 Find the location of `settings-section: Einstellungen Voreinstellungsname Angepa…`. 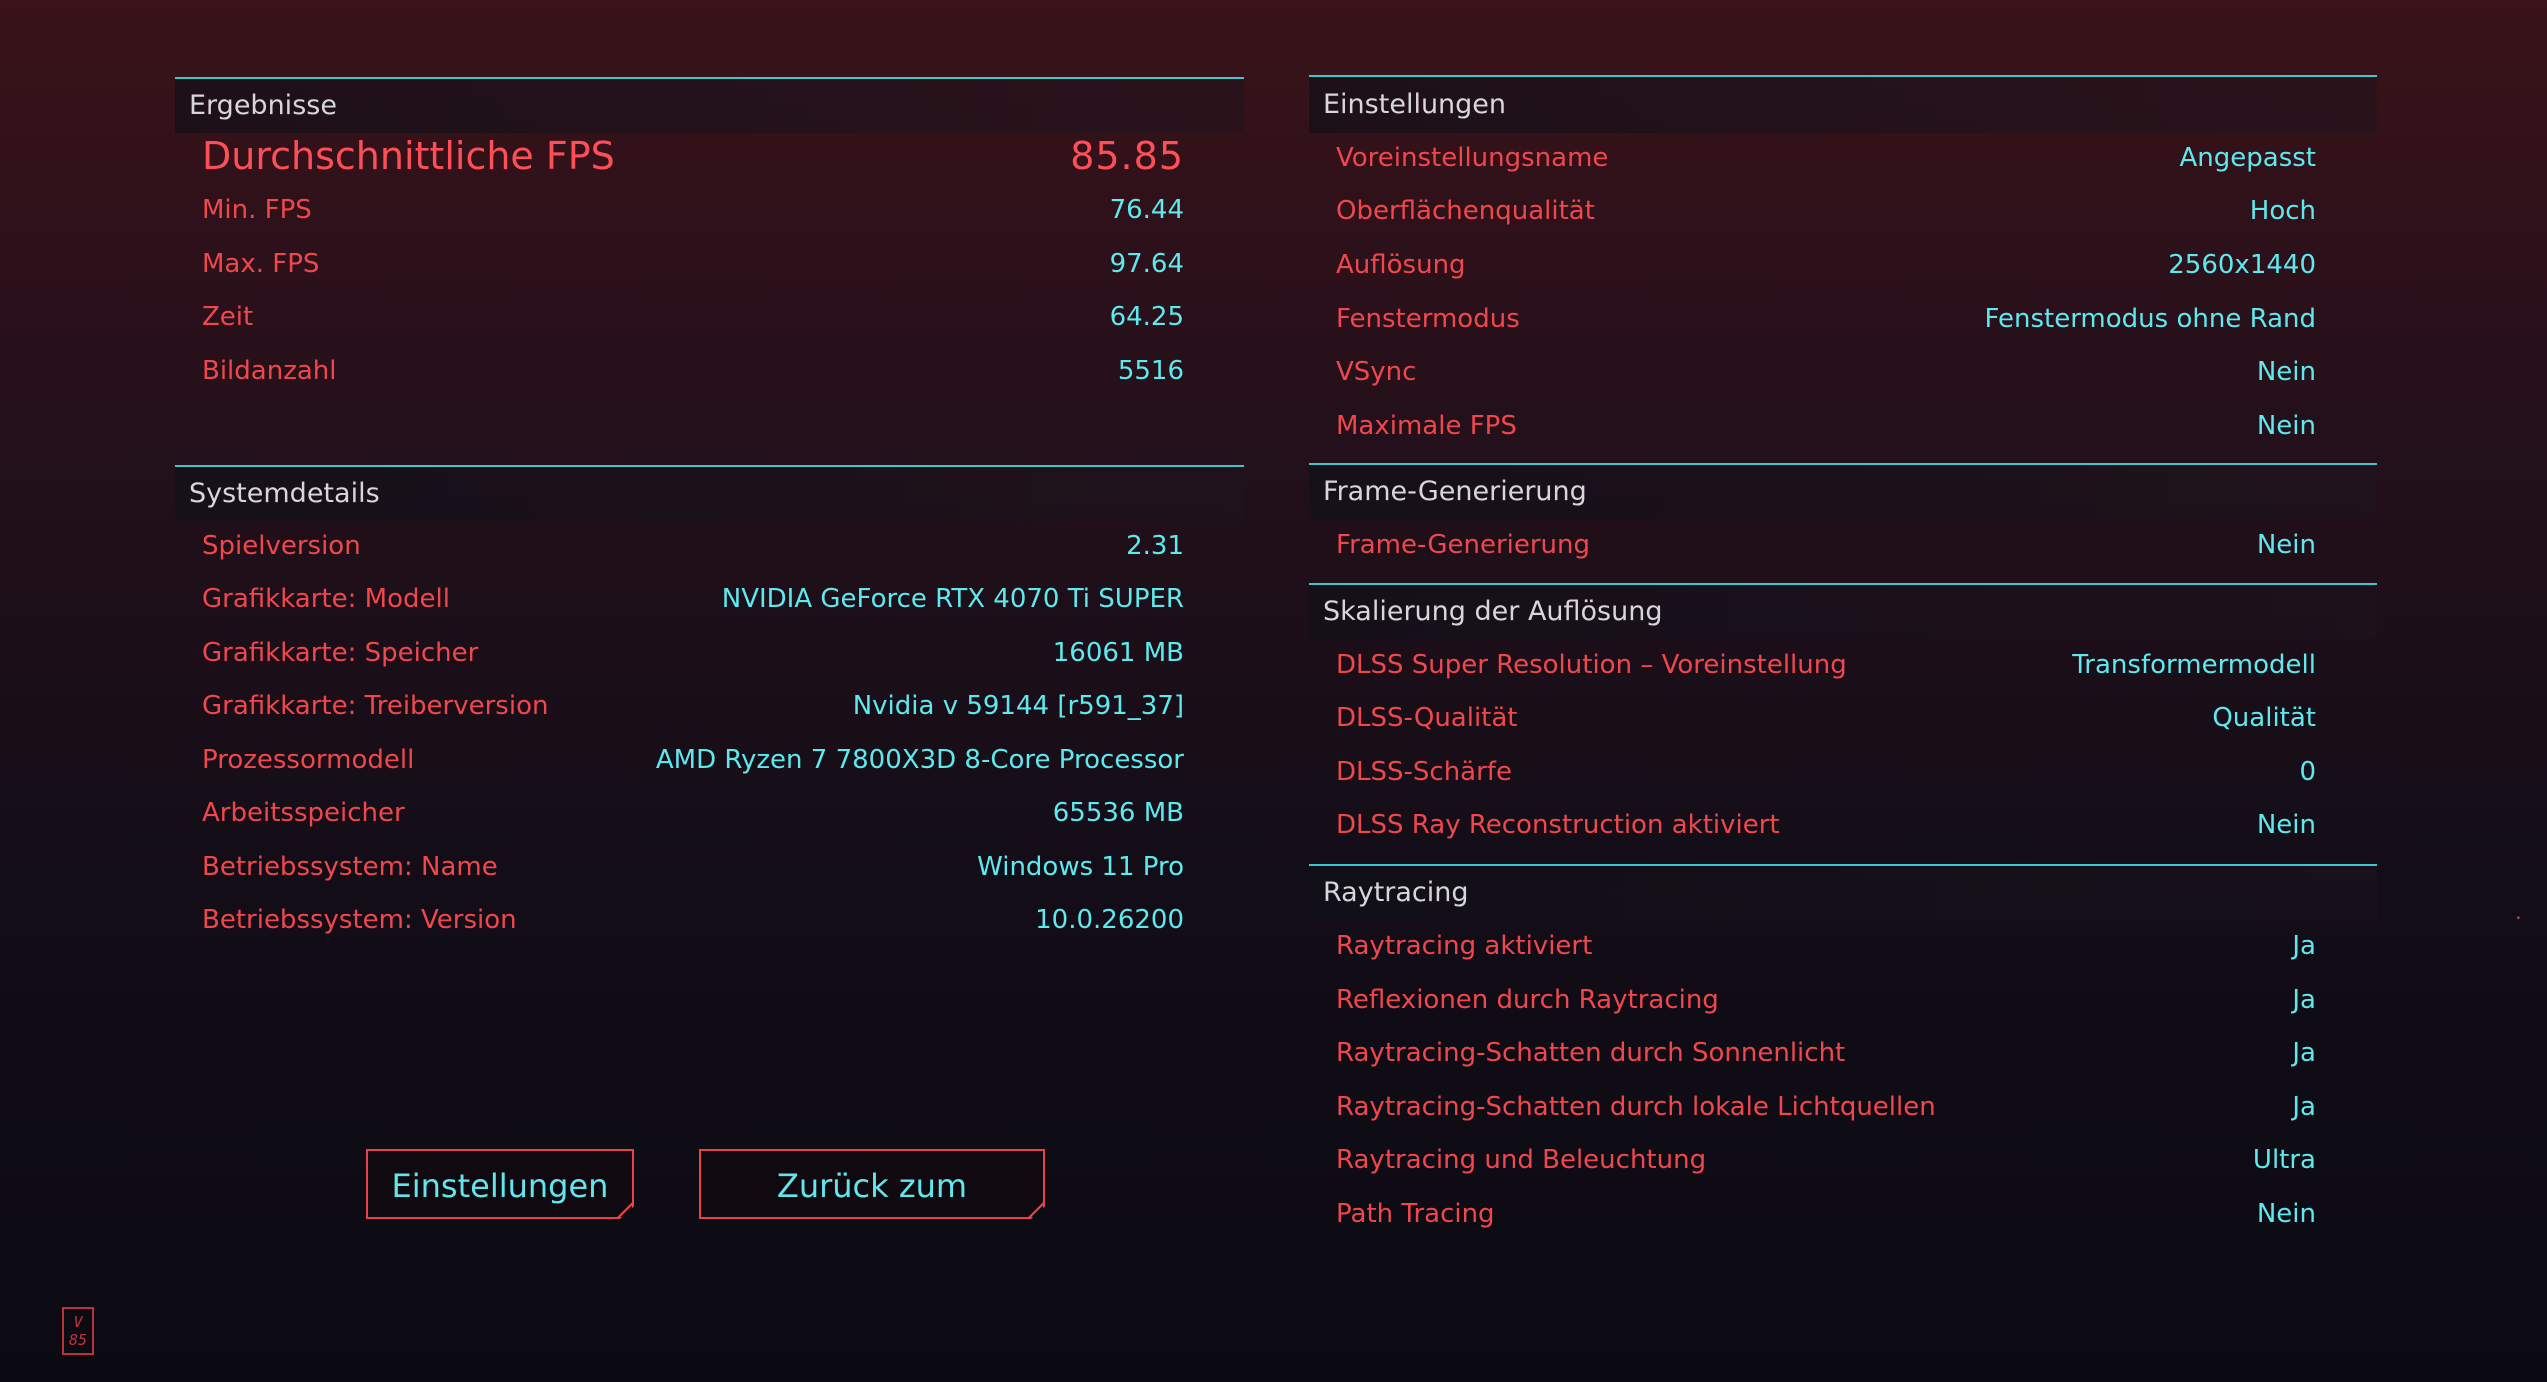

settings-section: Einstellungen Voreinstellungsname Angepa… is located at coordinates (1843, 267).